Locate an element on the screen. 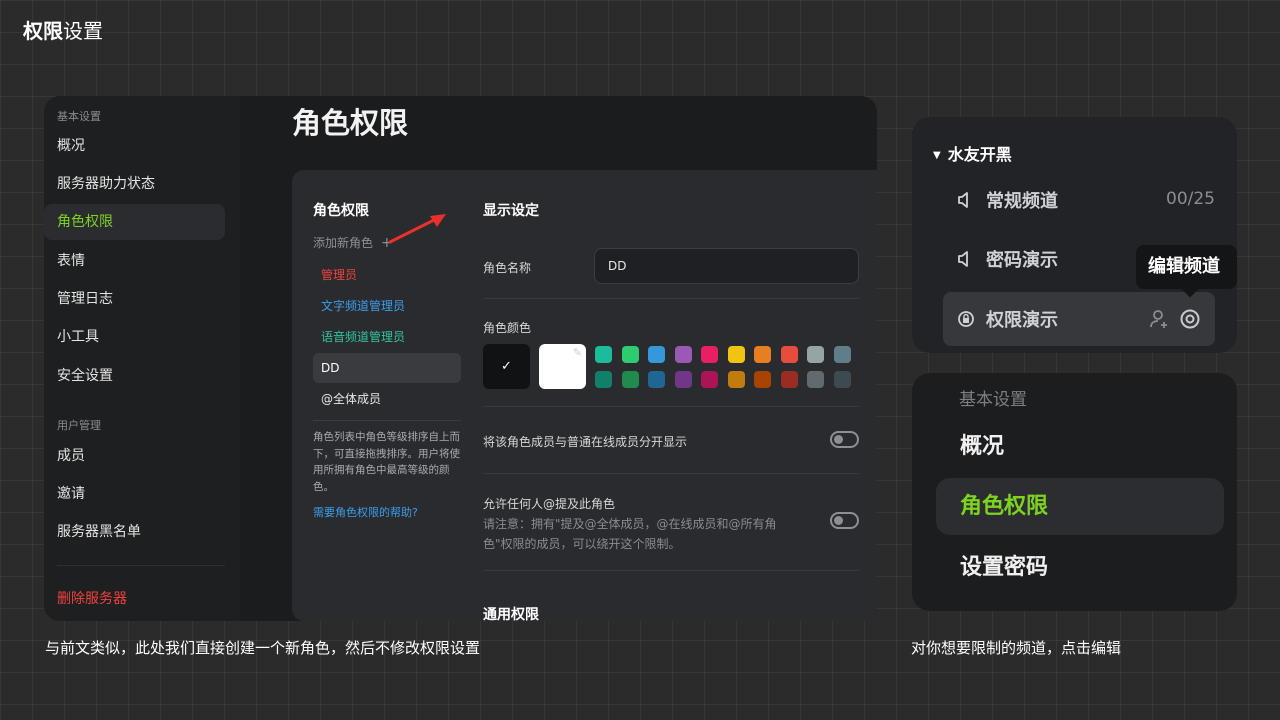 This screenshot has width=1280, height=720. sidebar-item-bans: 服务器黑名单 is located at coordinates (134, 532).